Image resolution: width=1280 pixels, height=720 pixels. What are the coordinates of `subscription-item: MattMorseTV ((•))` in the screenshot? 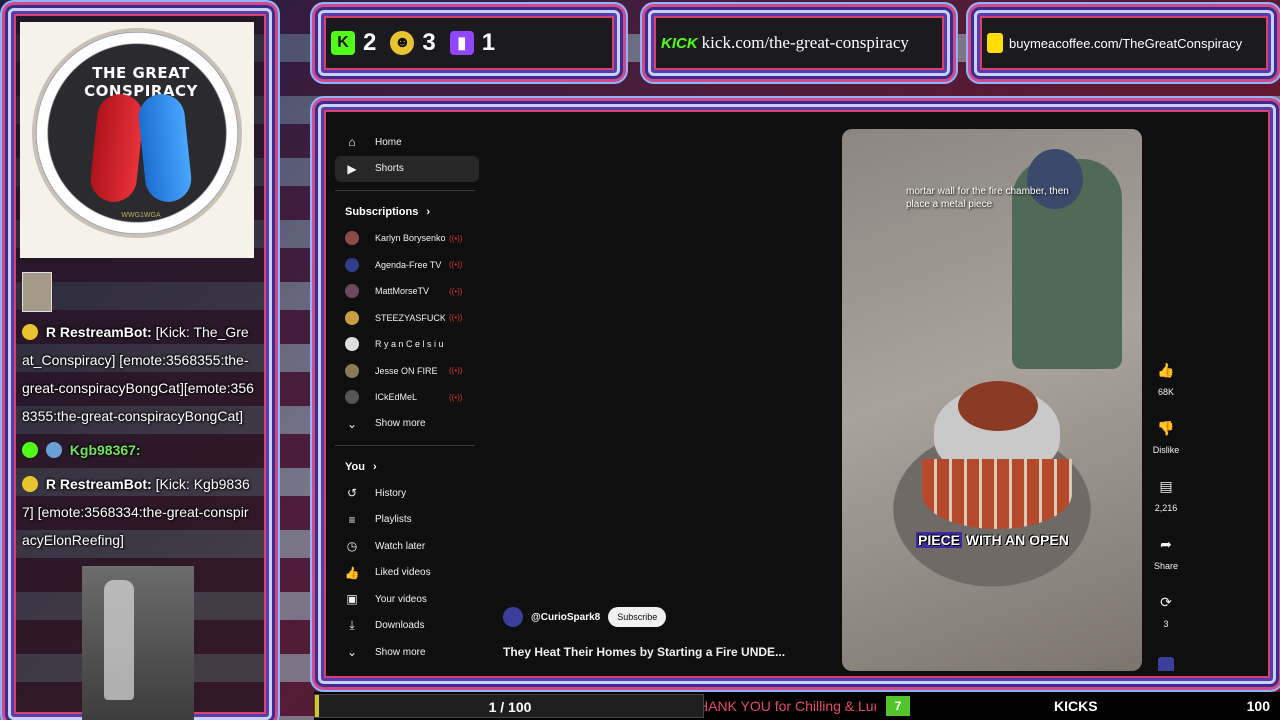 It's located at (407, 291).